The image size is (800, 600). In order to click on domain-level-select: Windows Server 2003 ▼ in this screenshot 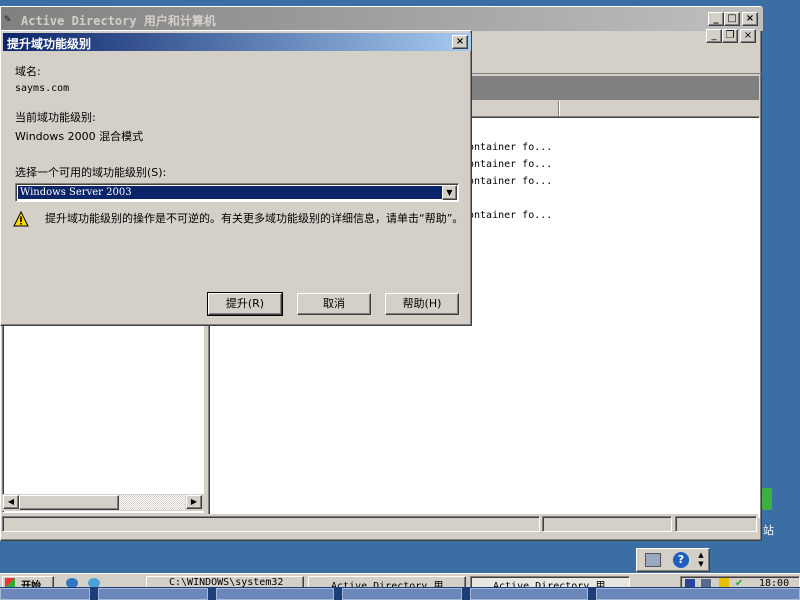, I will do `click(237, 192)`.